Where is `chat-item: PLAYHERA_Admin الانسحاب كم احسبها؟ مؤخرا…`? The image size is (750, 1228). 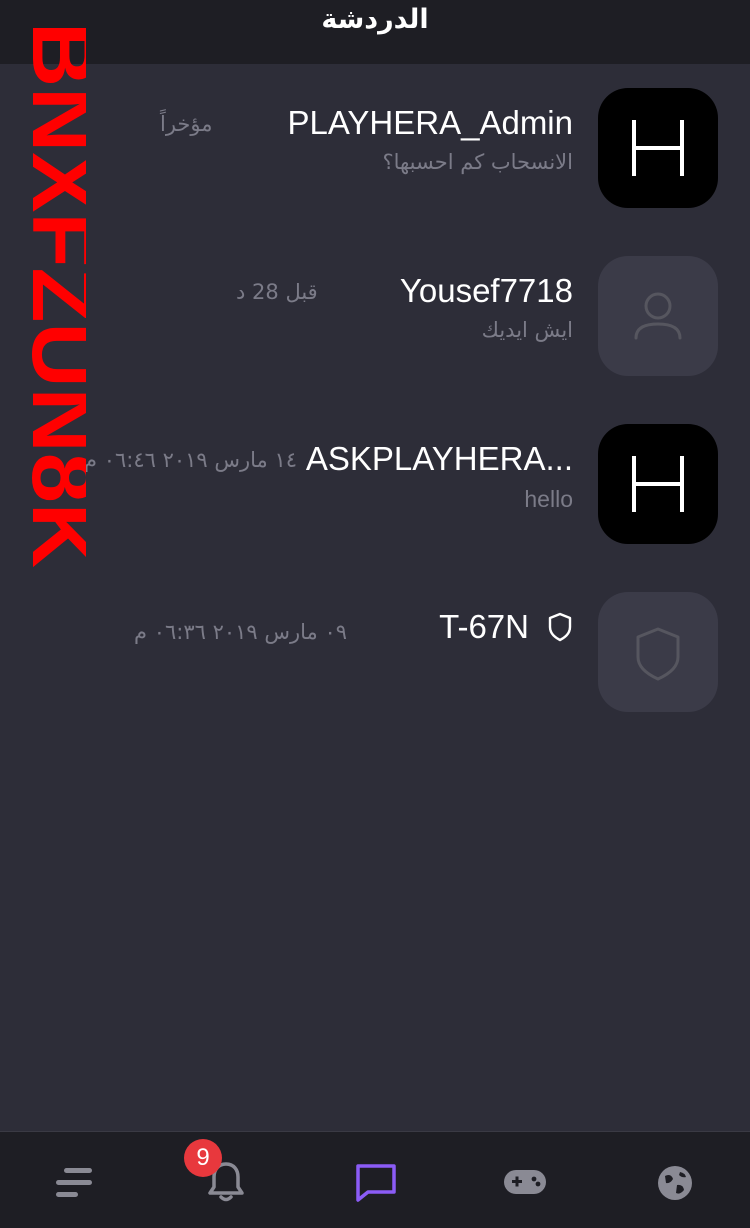 chat-item: PLAYHERA_Admin الانسحاب كم احسبها؟ مؤخرا… is located at coordinates (375, 148).